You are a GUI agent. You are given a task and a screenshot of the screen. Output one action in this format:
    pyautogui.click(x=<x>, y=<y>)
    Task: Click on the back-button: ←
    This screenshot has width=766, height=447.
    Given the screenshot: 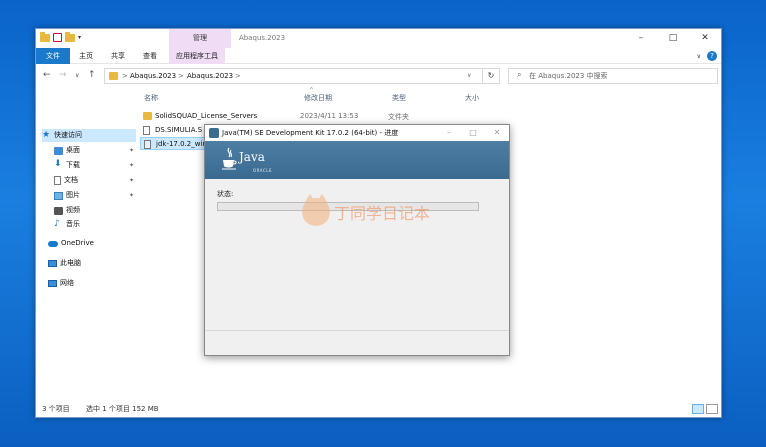 What is the action you would take?
    pyautogui.click(x=47, y=75)
    